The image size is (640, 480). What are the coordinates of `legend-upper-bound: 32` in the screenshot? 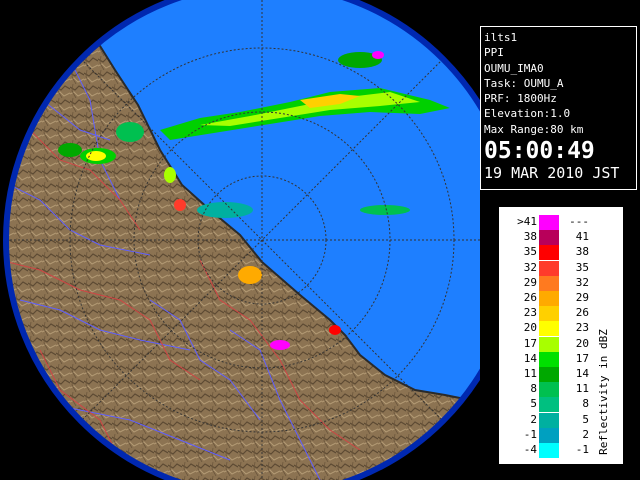 It's located at (582, 282).